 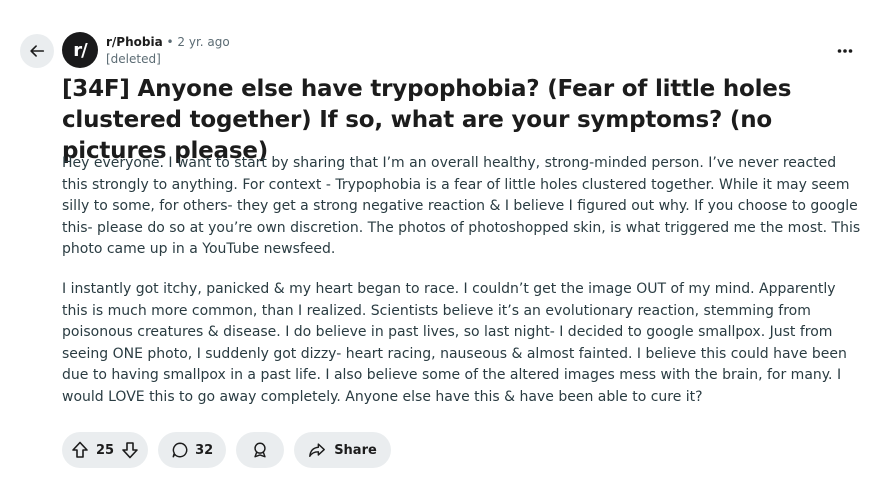 What do you see at coordinates (133, 59) in the screenshot?
I see `post-author: [deleted]` at bounding box center [133, 59].